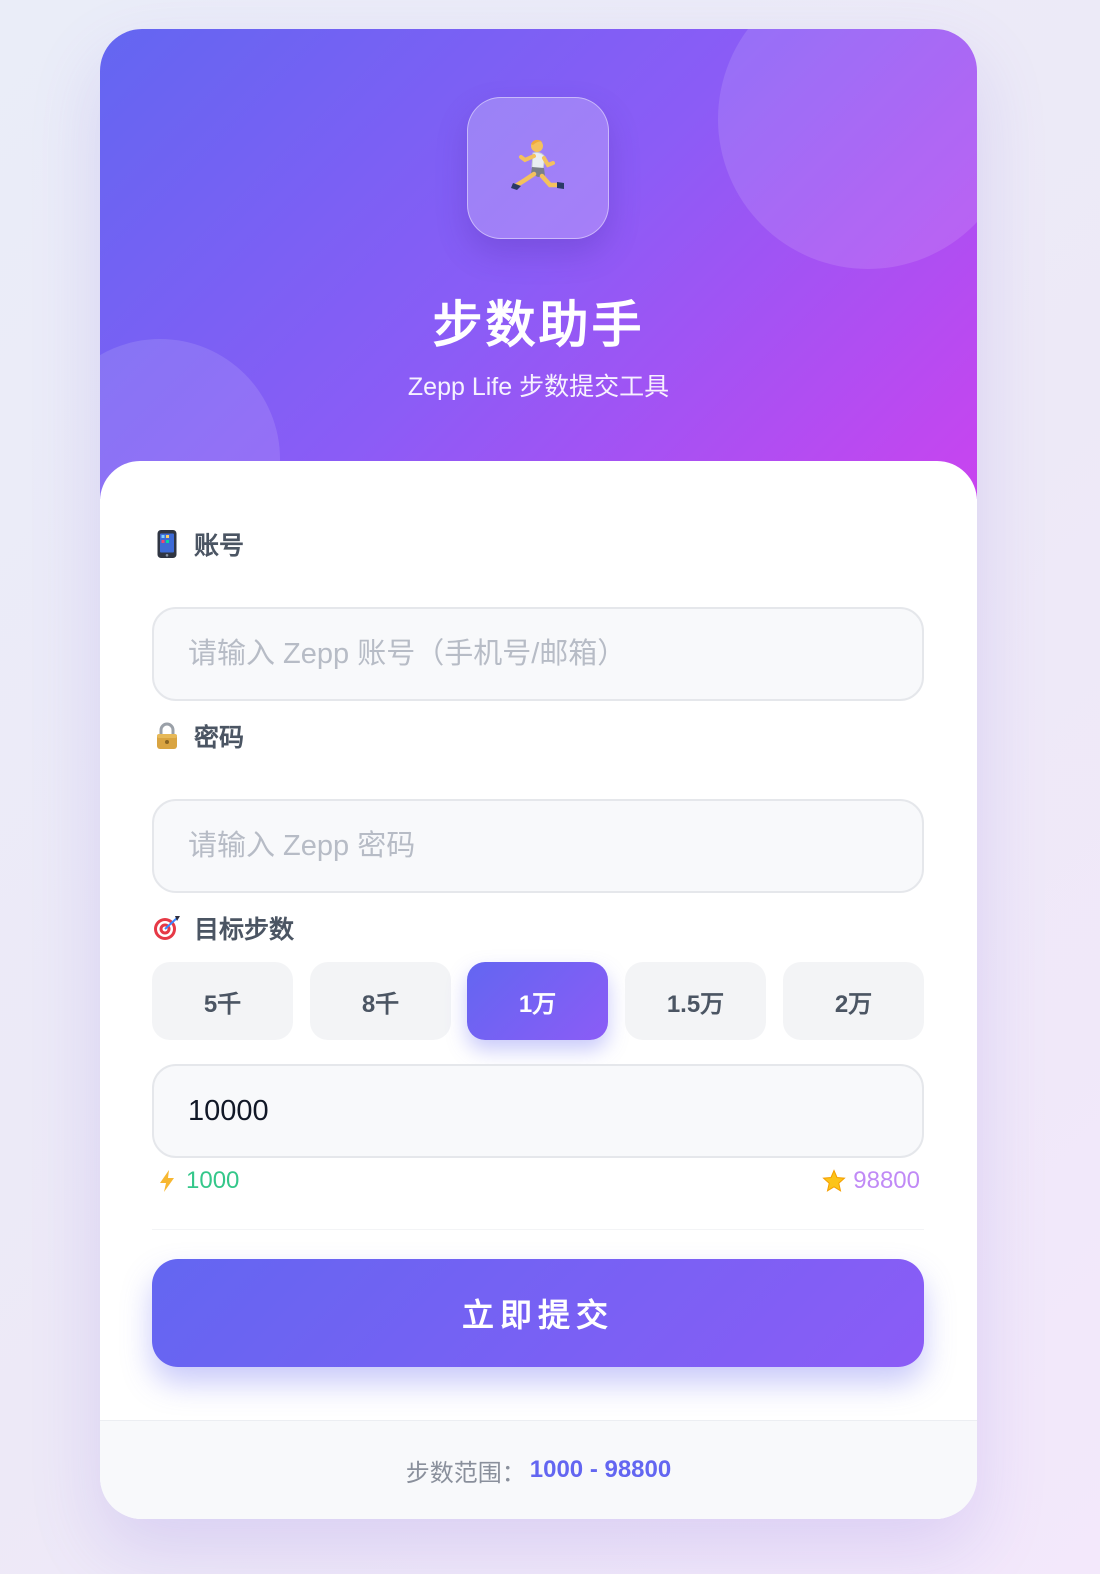 The image size is (1100, 1574). What do you see at coordinates (695, 1001) in the screenshot?
I see `preset-15k-button: 1.5万` at bounding box center [695, 1001].